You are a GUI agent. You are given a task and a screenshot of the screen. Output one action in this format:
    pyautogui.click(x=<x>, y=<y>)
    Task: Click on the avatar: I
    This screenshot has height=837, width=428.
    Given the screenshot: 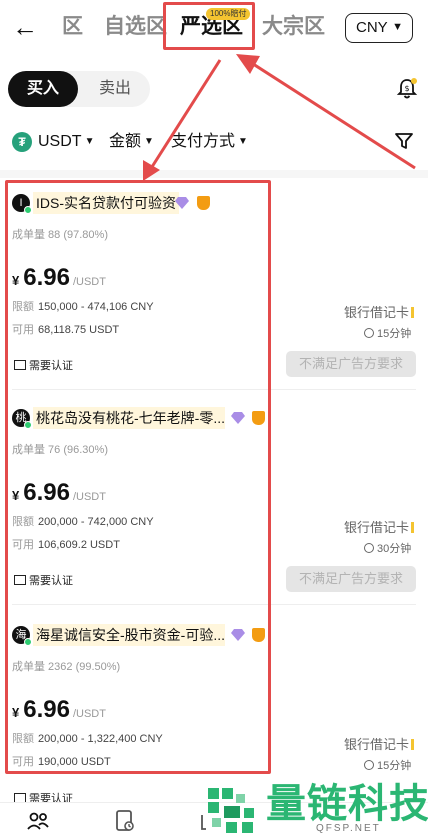 What is the action you would take?
    pyautogui.click(x=22, y=204)
    